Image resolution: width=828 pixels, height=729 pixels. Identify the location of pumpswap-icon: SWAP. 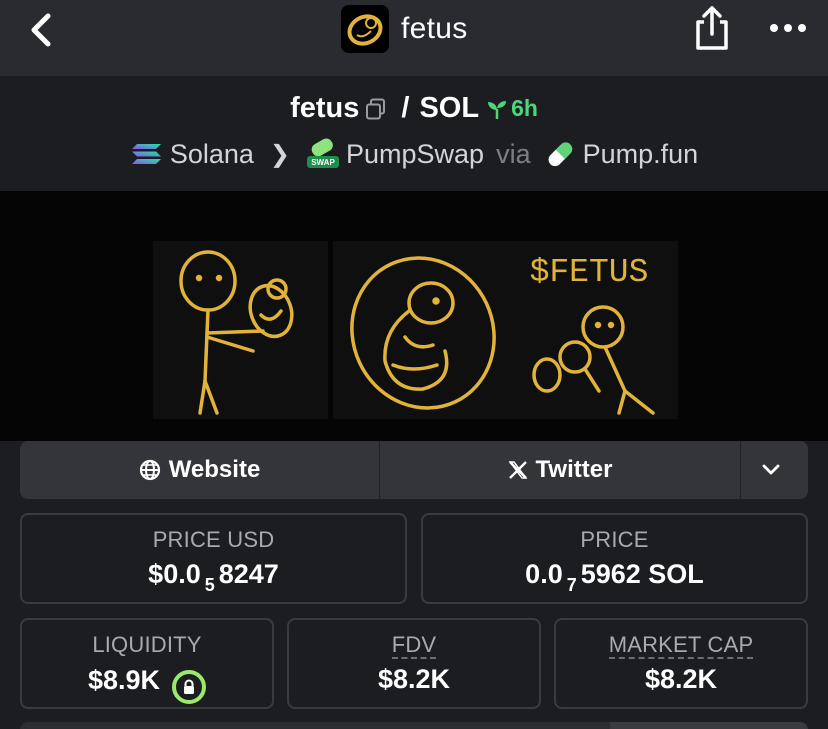
(323, 154).